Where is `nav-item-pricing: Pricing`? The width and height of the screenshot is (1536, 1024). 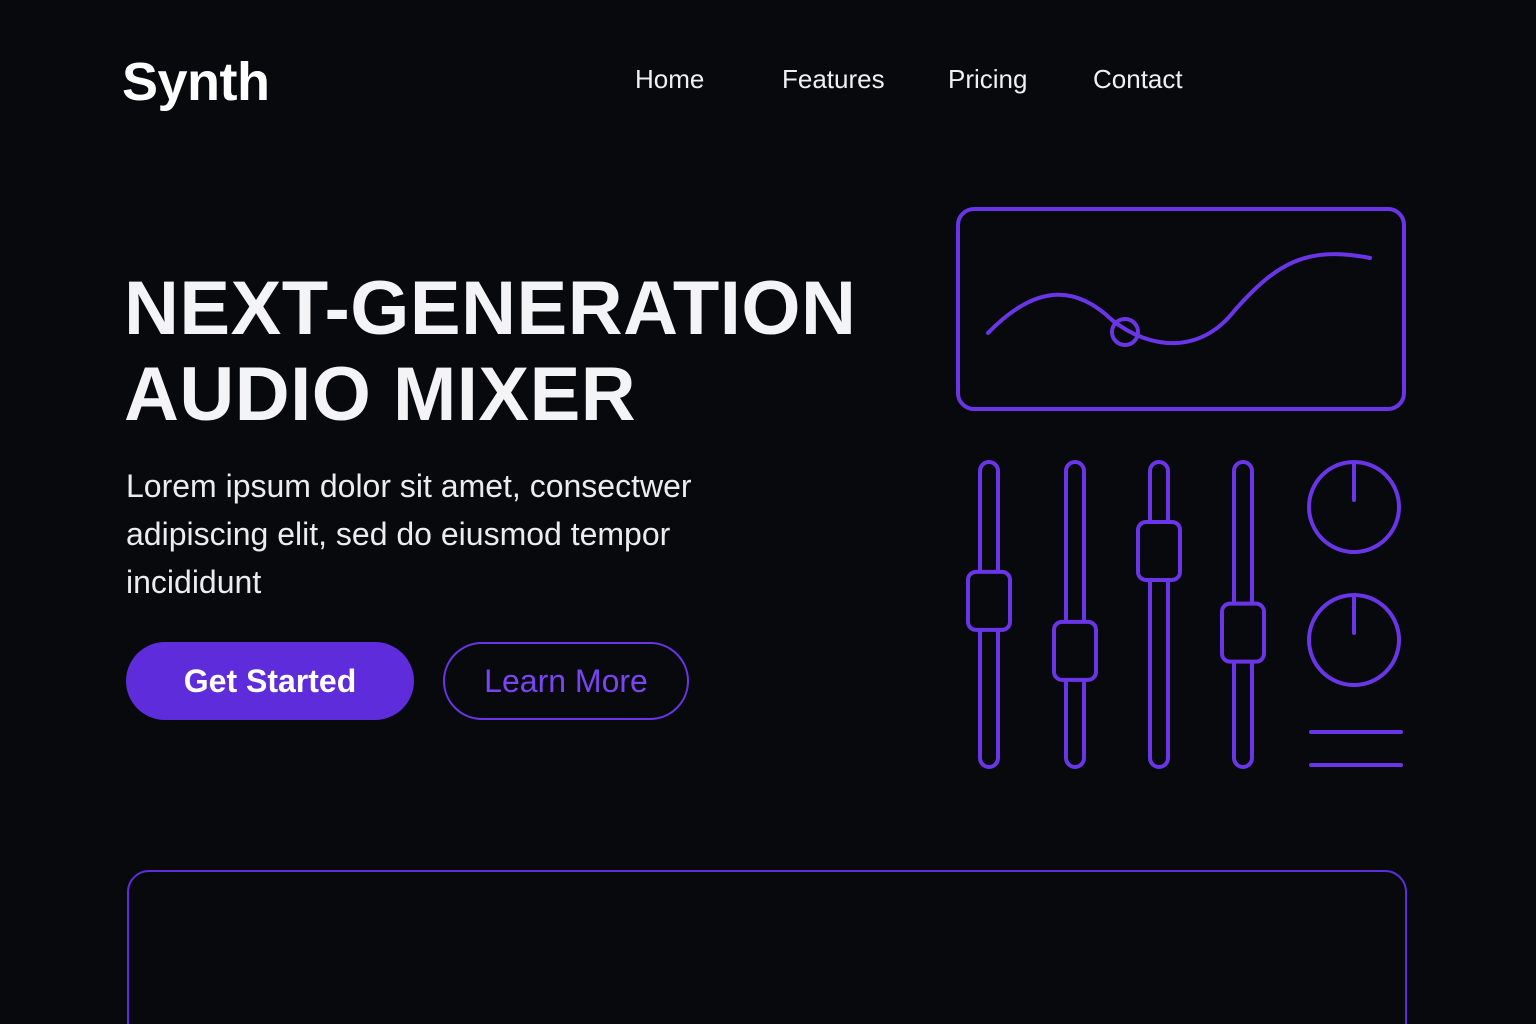
nav-item-pricing: Pricing is located at coordinates (987, 79).